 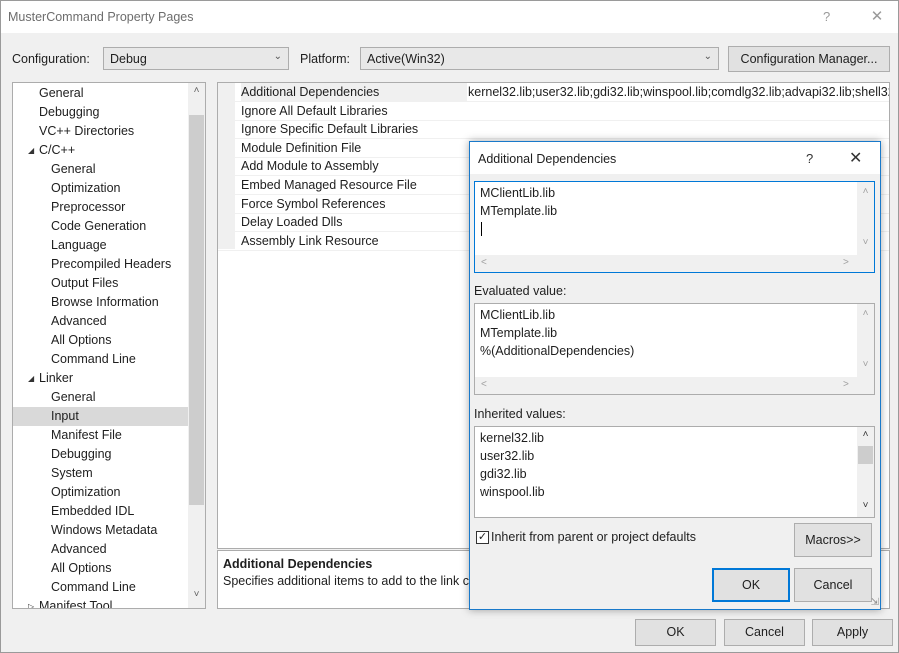 What do you see at coordinates (675, 158) in the screenshot?
I see `dialog-title-bar: Additional Dependencies ? ✕` at bounding box center [675, 158].